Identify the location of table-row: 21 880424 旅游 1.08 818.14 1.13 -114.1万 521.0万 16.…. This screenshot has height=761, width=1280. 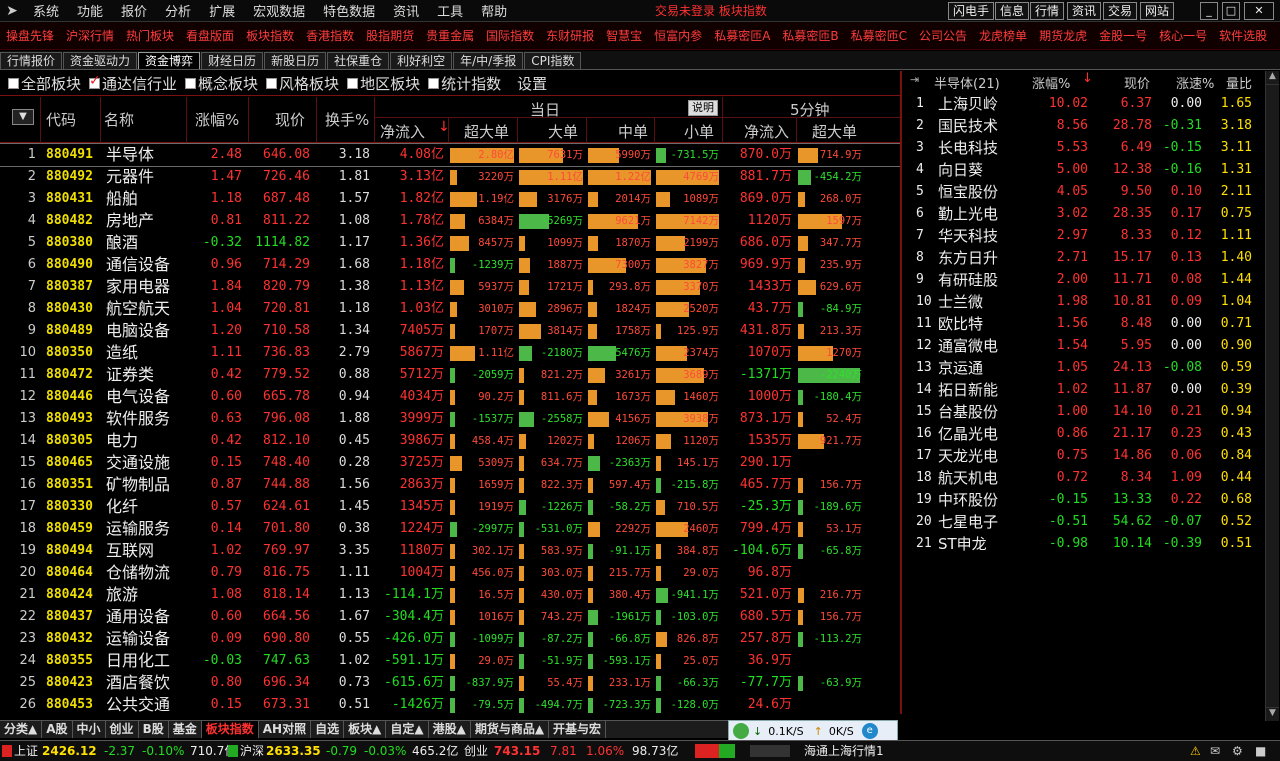
(450, 595).